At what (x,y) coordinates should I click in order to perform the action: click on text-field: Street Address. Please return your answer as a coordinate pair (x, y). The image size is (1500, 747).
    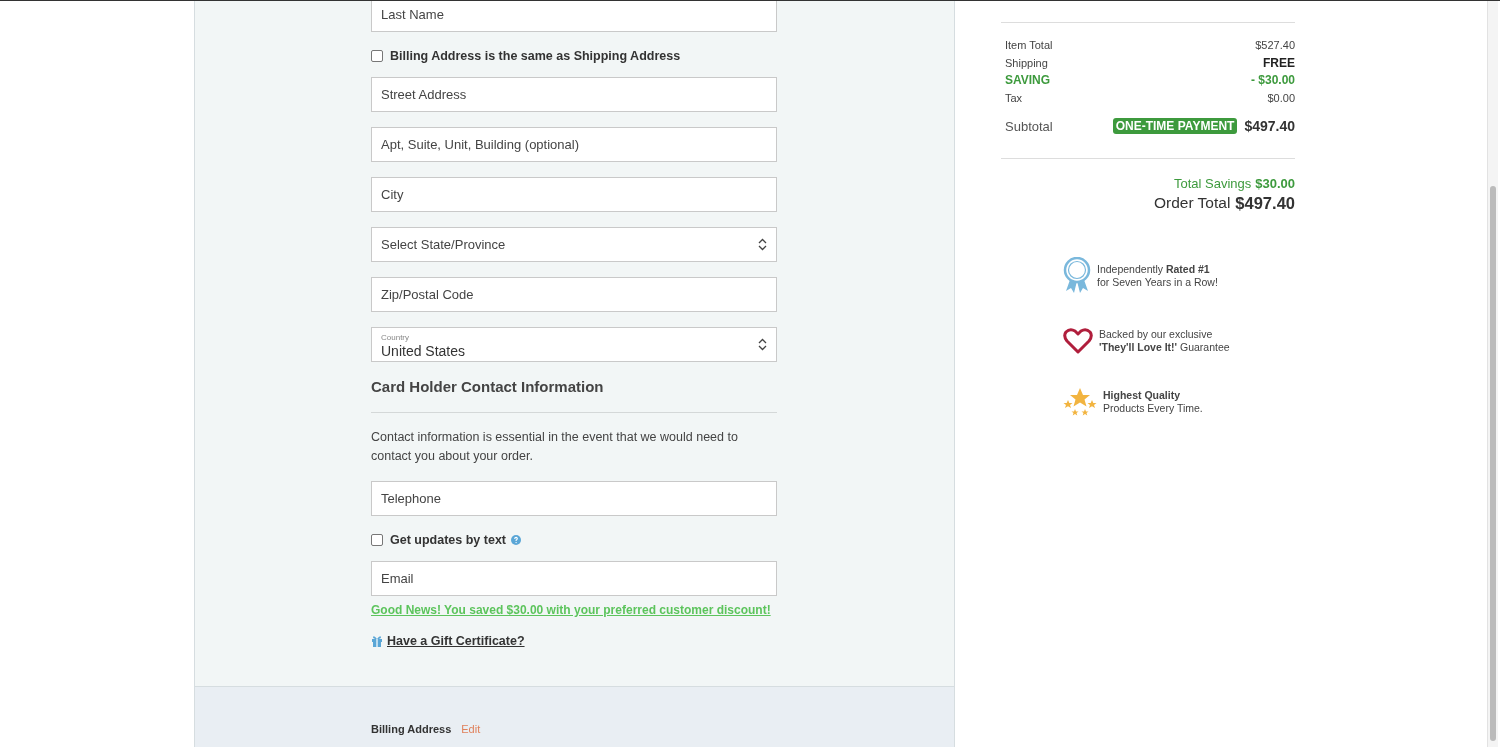
    Looking at the image, I should click on (574, 94).